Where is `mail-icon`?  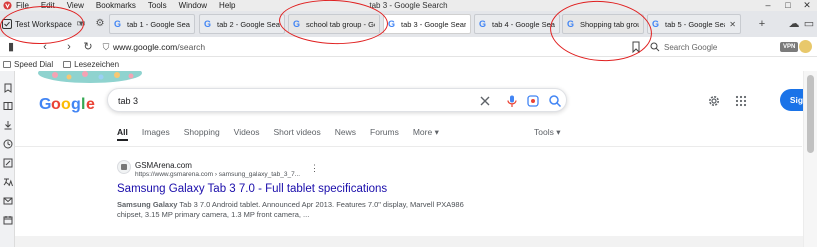 mail-icon is located at coordinates (8, 201).